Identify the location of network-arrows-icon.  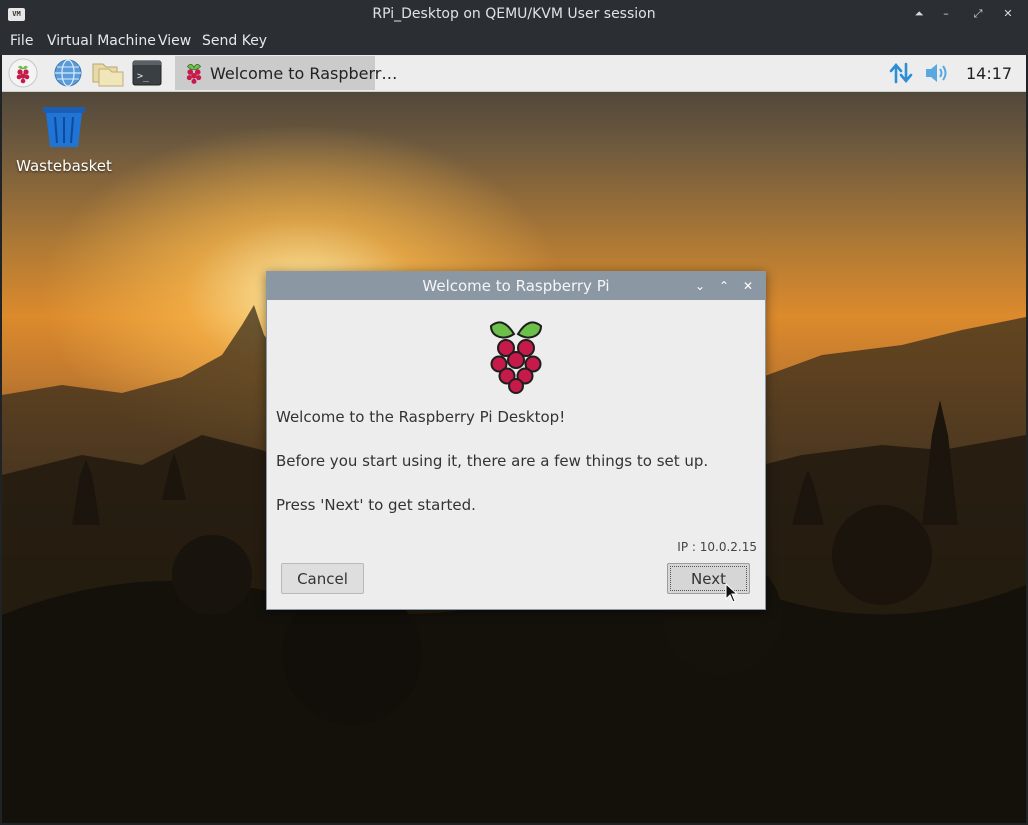
(901, 73).